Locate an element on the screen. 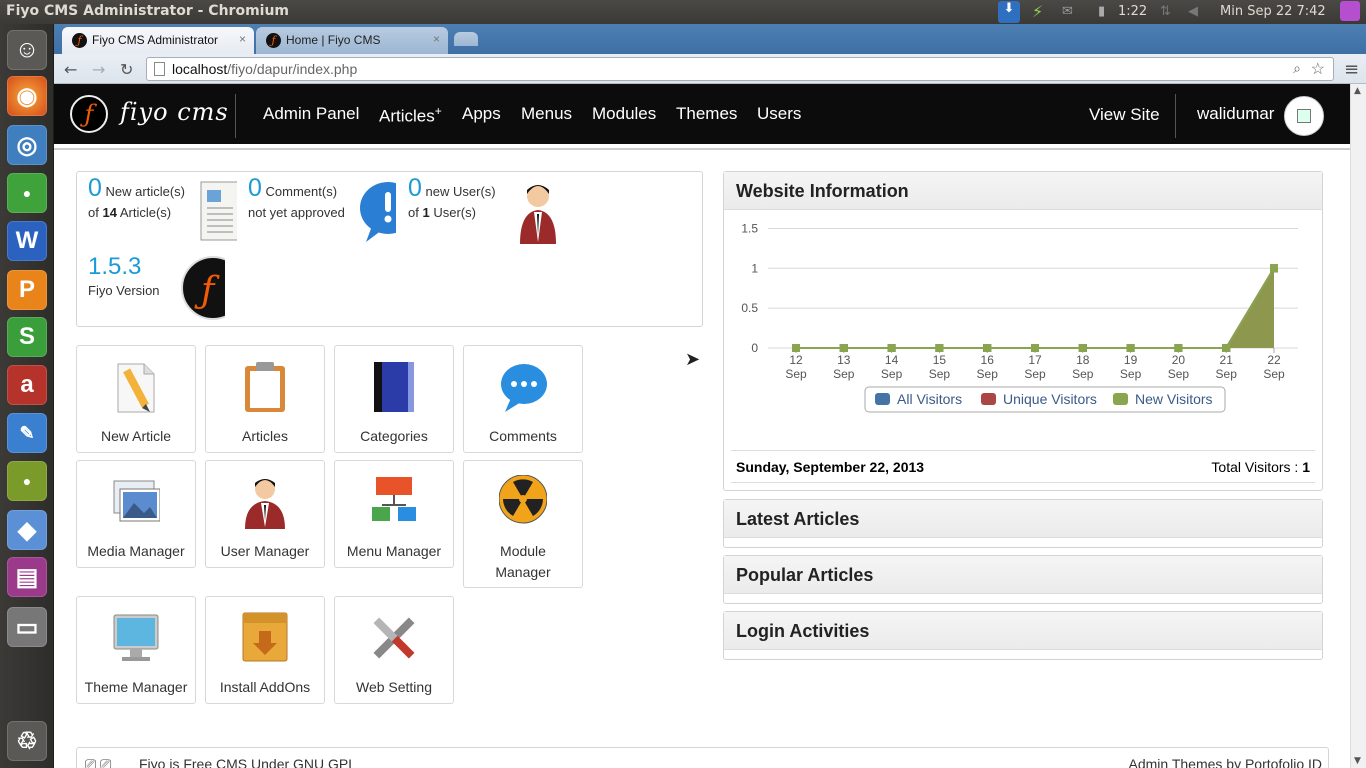 This screenshot has width=1366, height=768. url-path: /fiyo/dapur/index.php is located at coordinates (292, 69).